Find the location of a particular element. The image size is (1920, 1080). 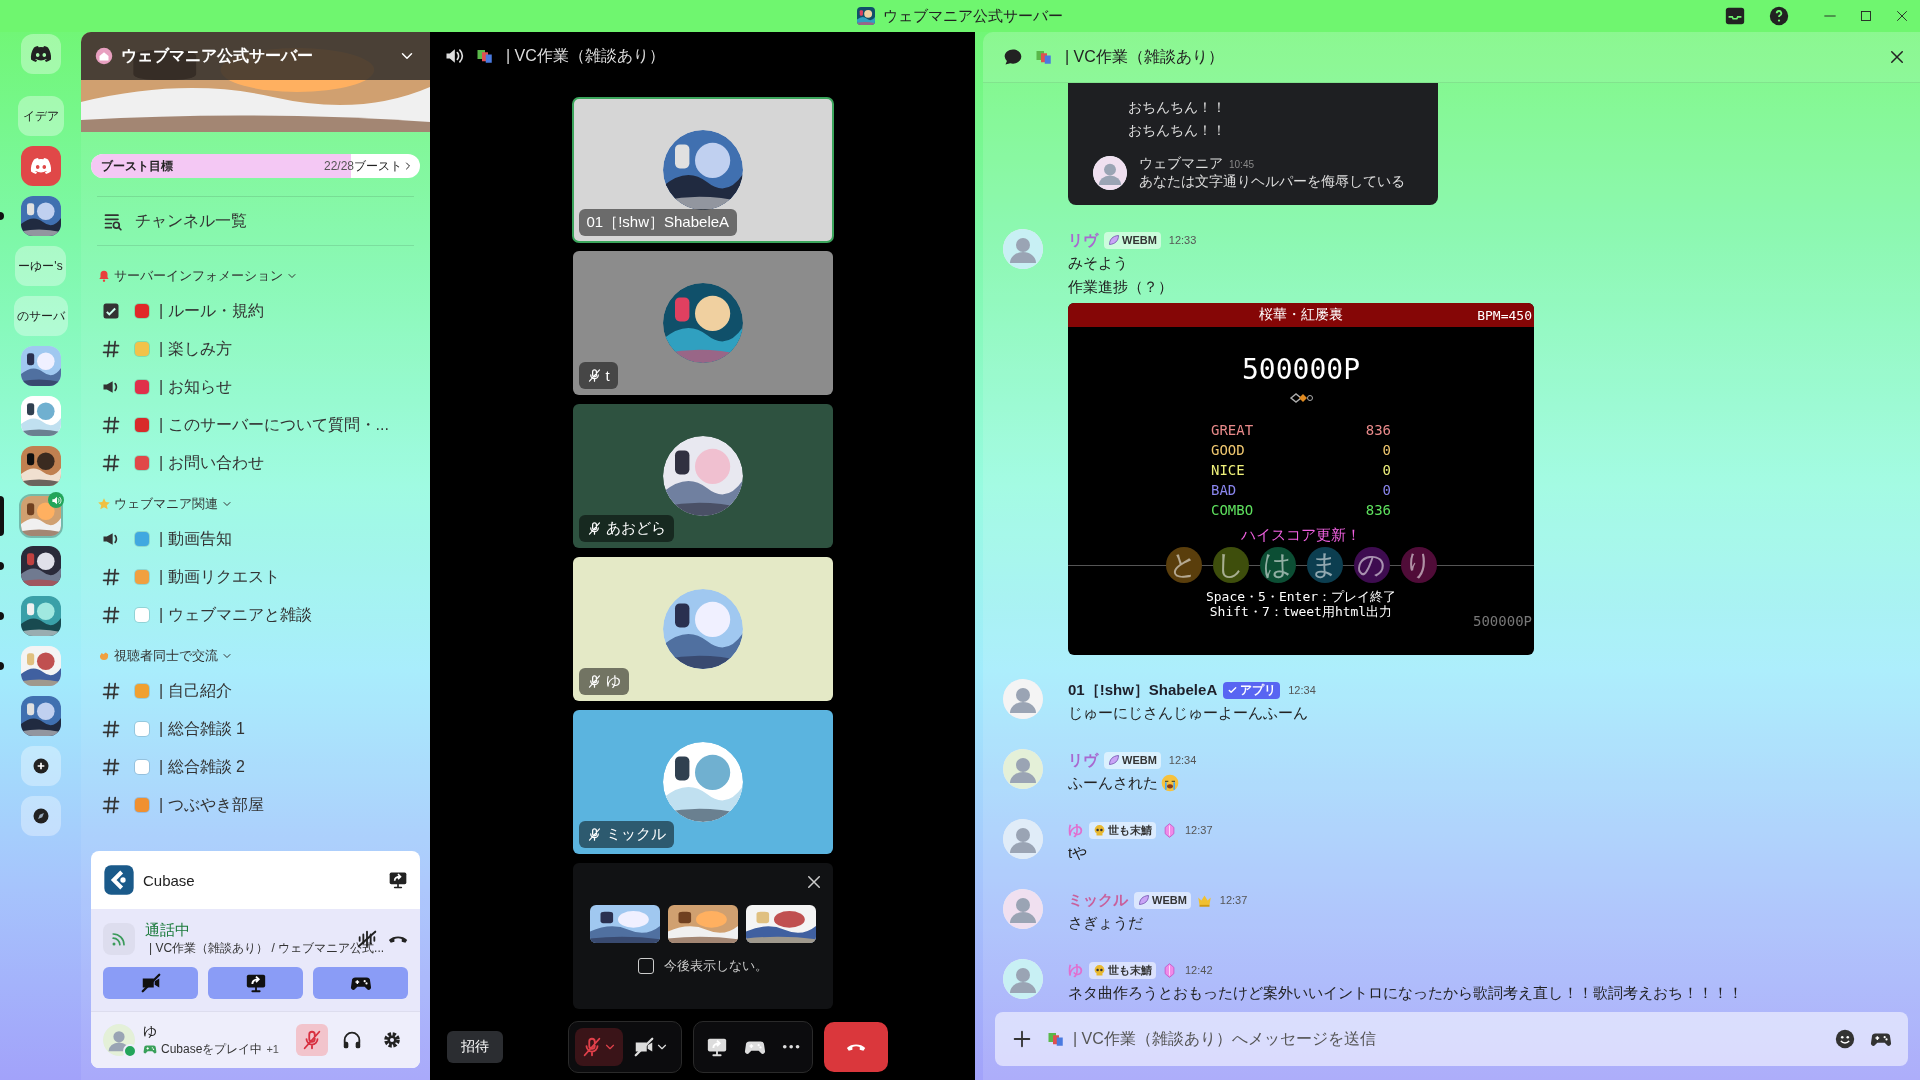

hang-up-icon is located at coordinates (856, 1047).